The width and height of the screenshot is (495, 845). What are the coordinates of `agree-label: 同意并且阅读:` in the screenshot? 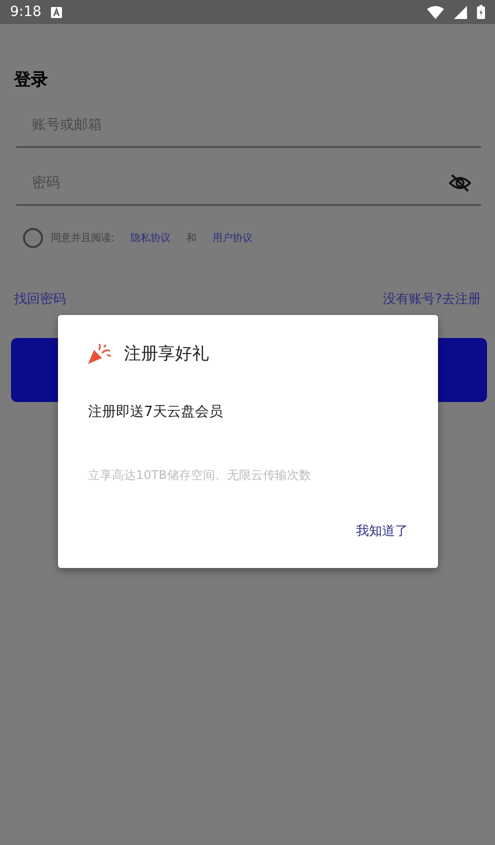 It's located at (82, 238).